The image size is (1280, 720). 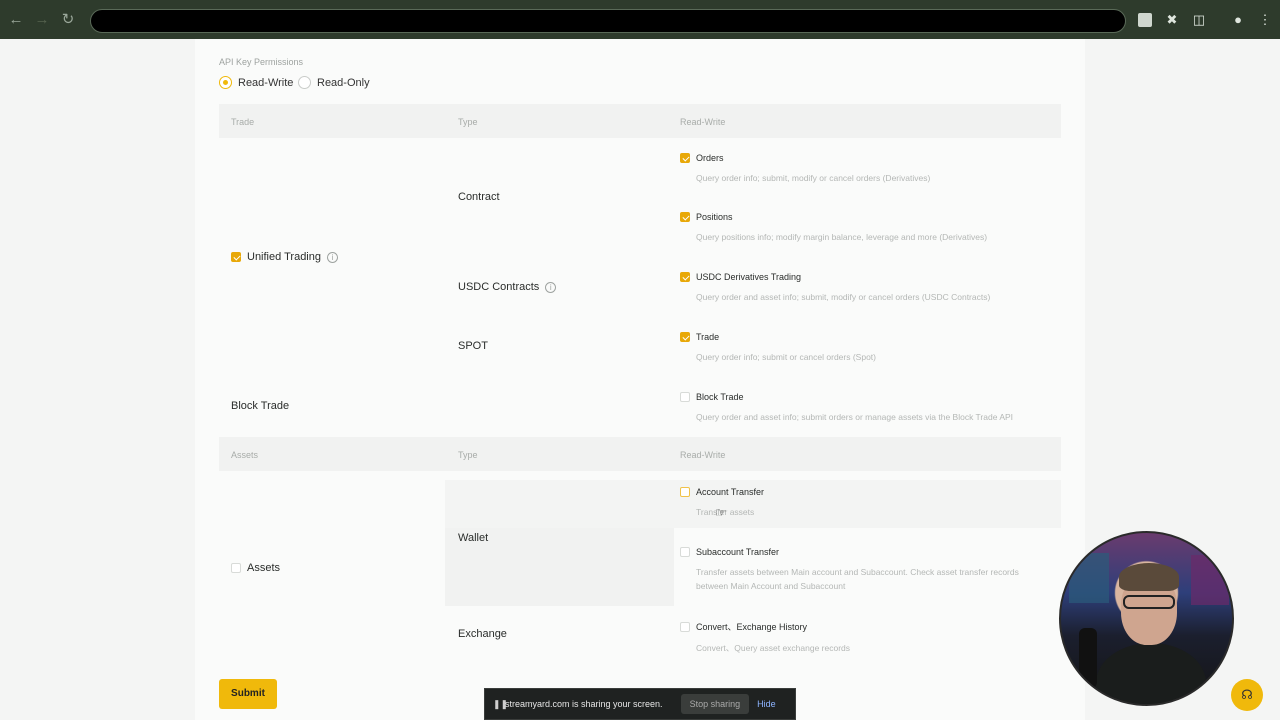 I want to click on subaccount-transfer-checkbox, so click(x=685, y=552).